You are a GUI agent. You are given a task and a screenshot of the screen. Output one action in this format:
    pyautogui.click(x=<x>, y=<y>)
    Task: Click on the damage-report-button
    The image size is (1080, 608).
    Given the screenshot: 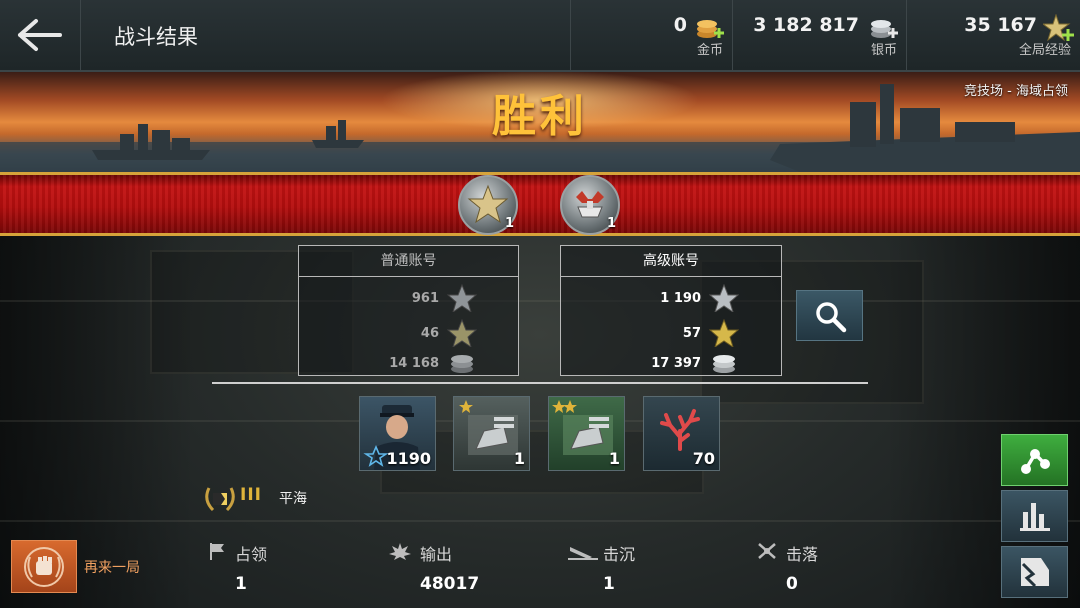 What is the action you would take?
    pyautogui.click(x=1034, y=572)
    